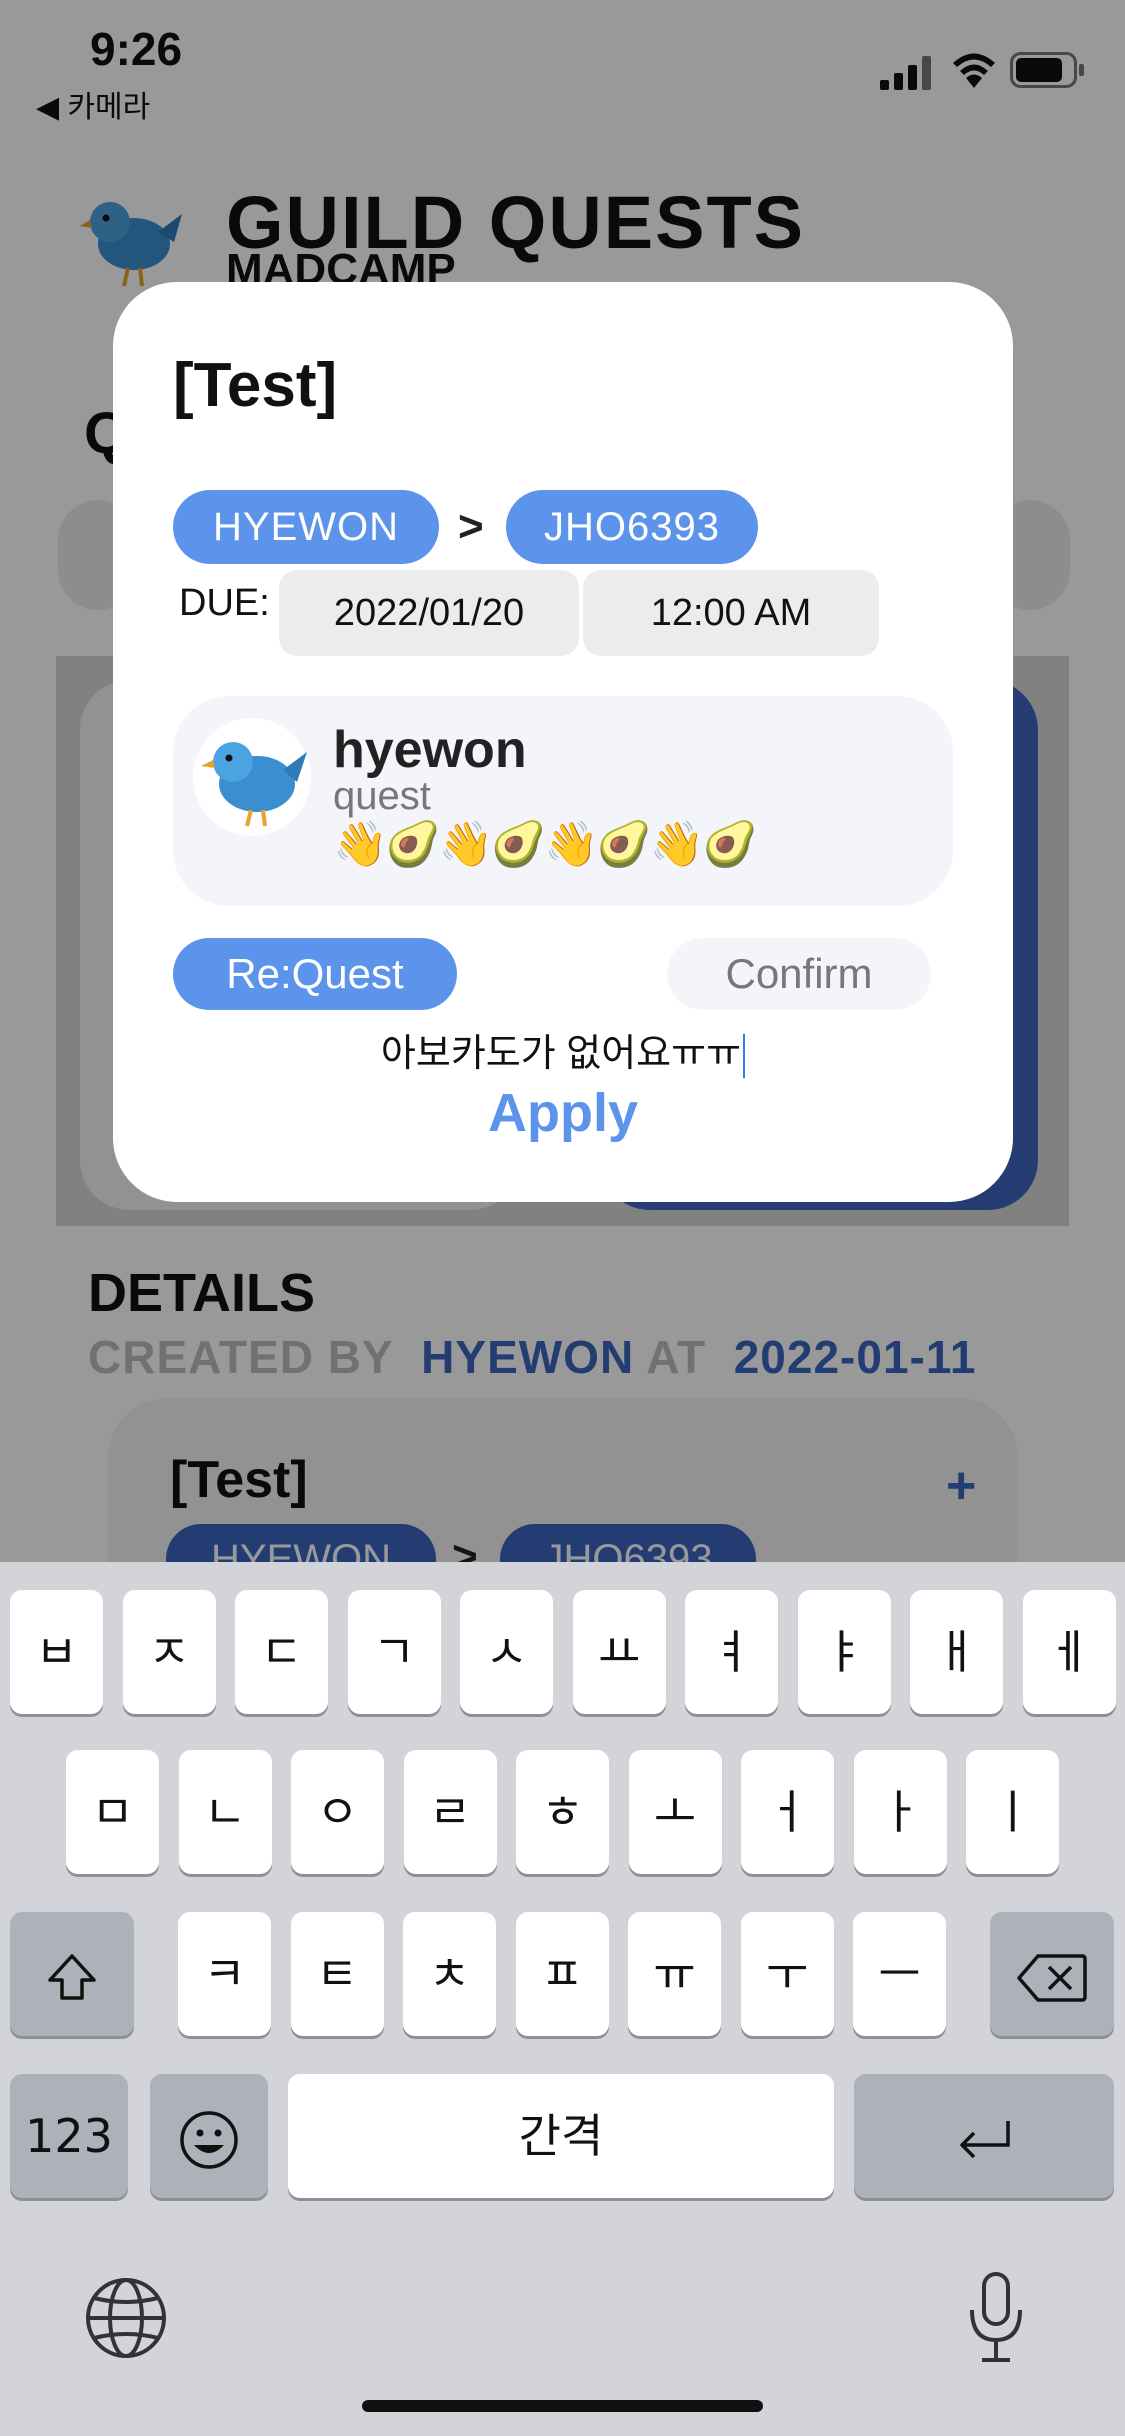 The height and width of the screenshot is (2436, 1125). I want to click on key-row3-5: ㅠ, so click(674, 1974).